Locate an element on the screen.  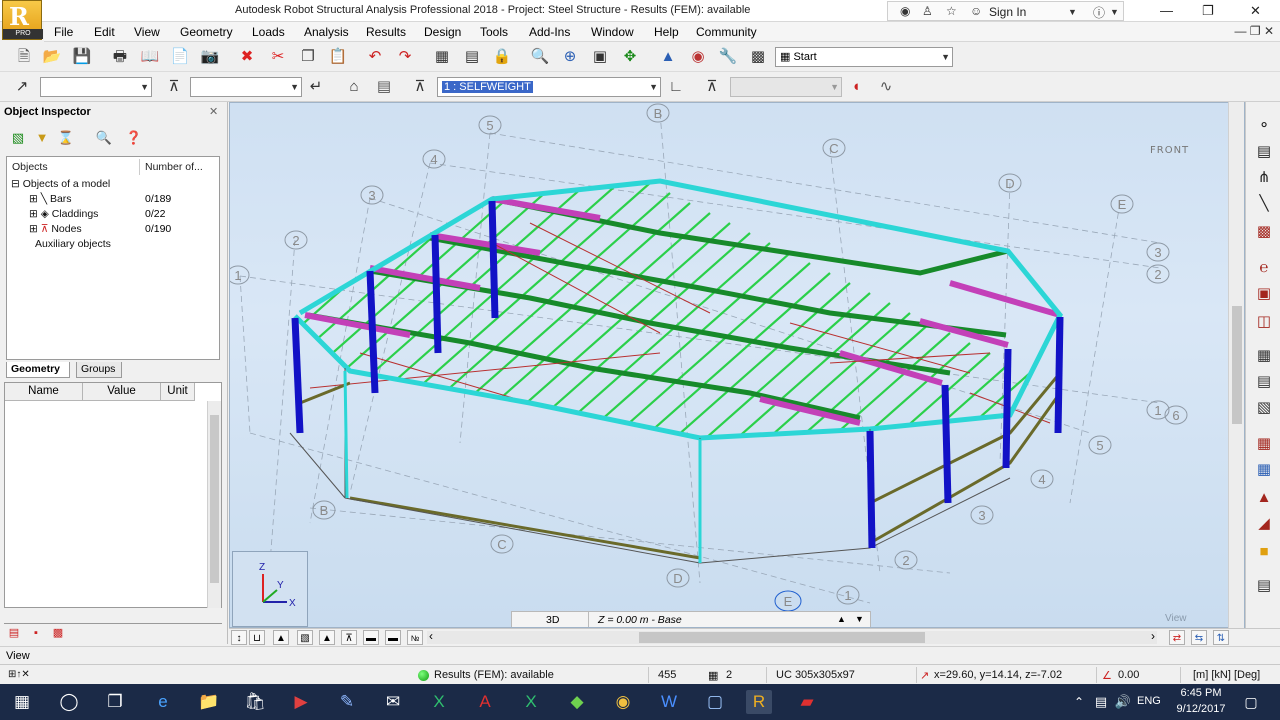
view-tool-icon: ⇆ is located at coordinates (1199, 637).